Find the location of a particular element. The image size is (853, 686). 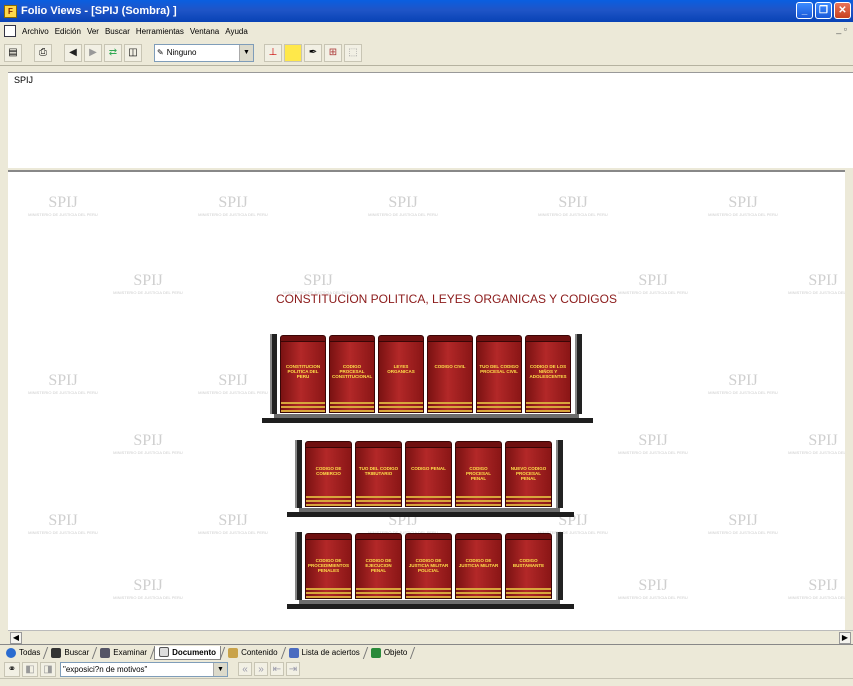

highlighter-select: ✎ Ninguno ▼ is located at coordinates (204, 52).